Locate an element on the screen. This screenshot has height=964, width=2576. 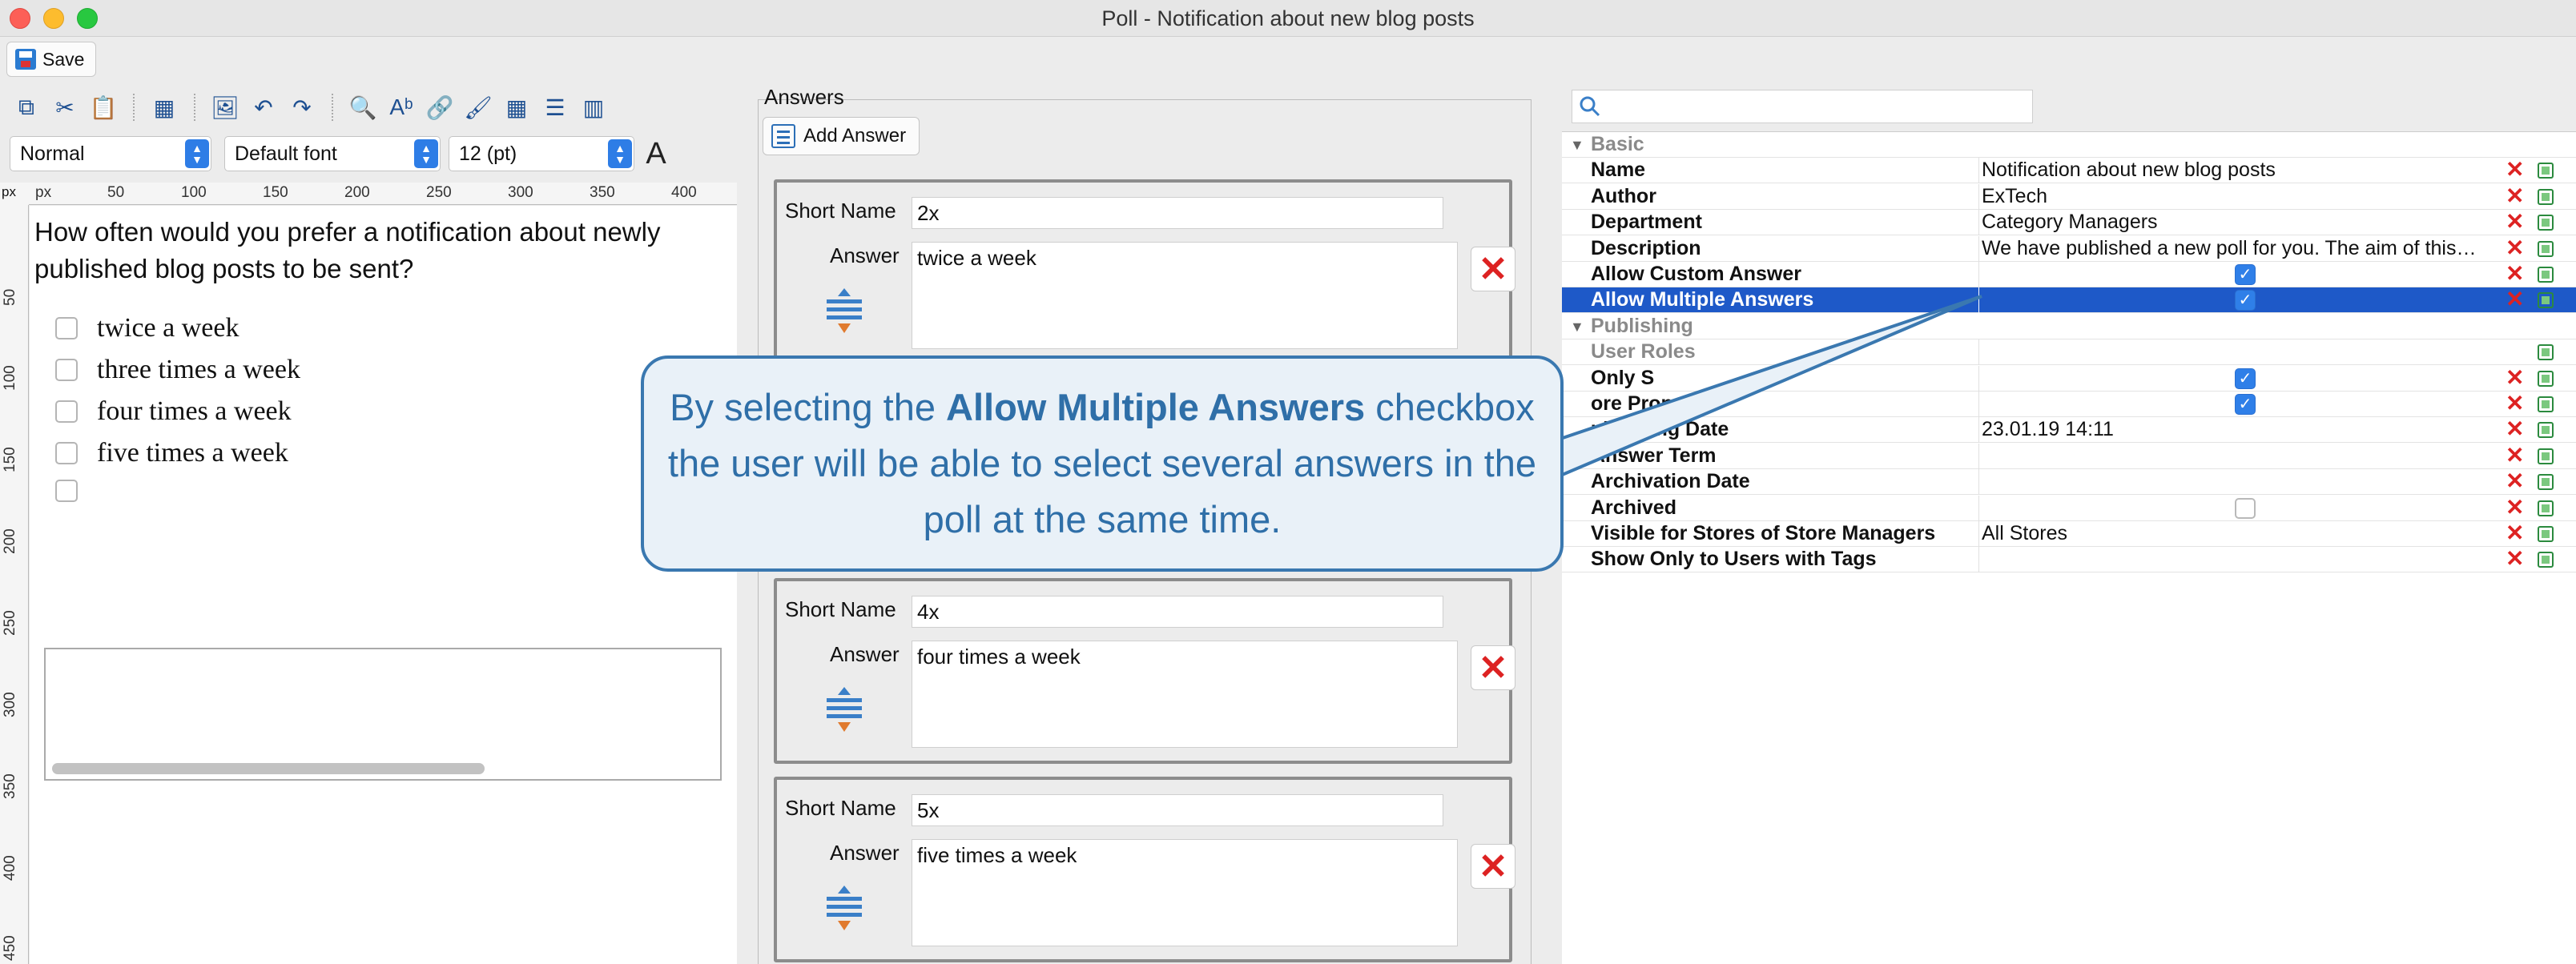
property-row: Show Only to Users with Tags ✕ is located at coordinates (2069, 560).